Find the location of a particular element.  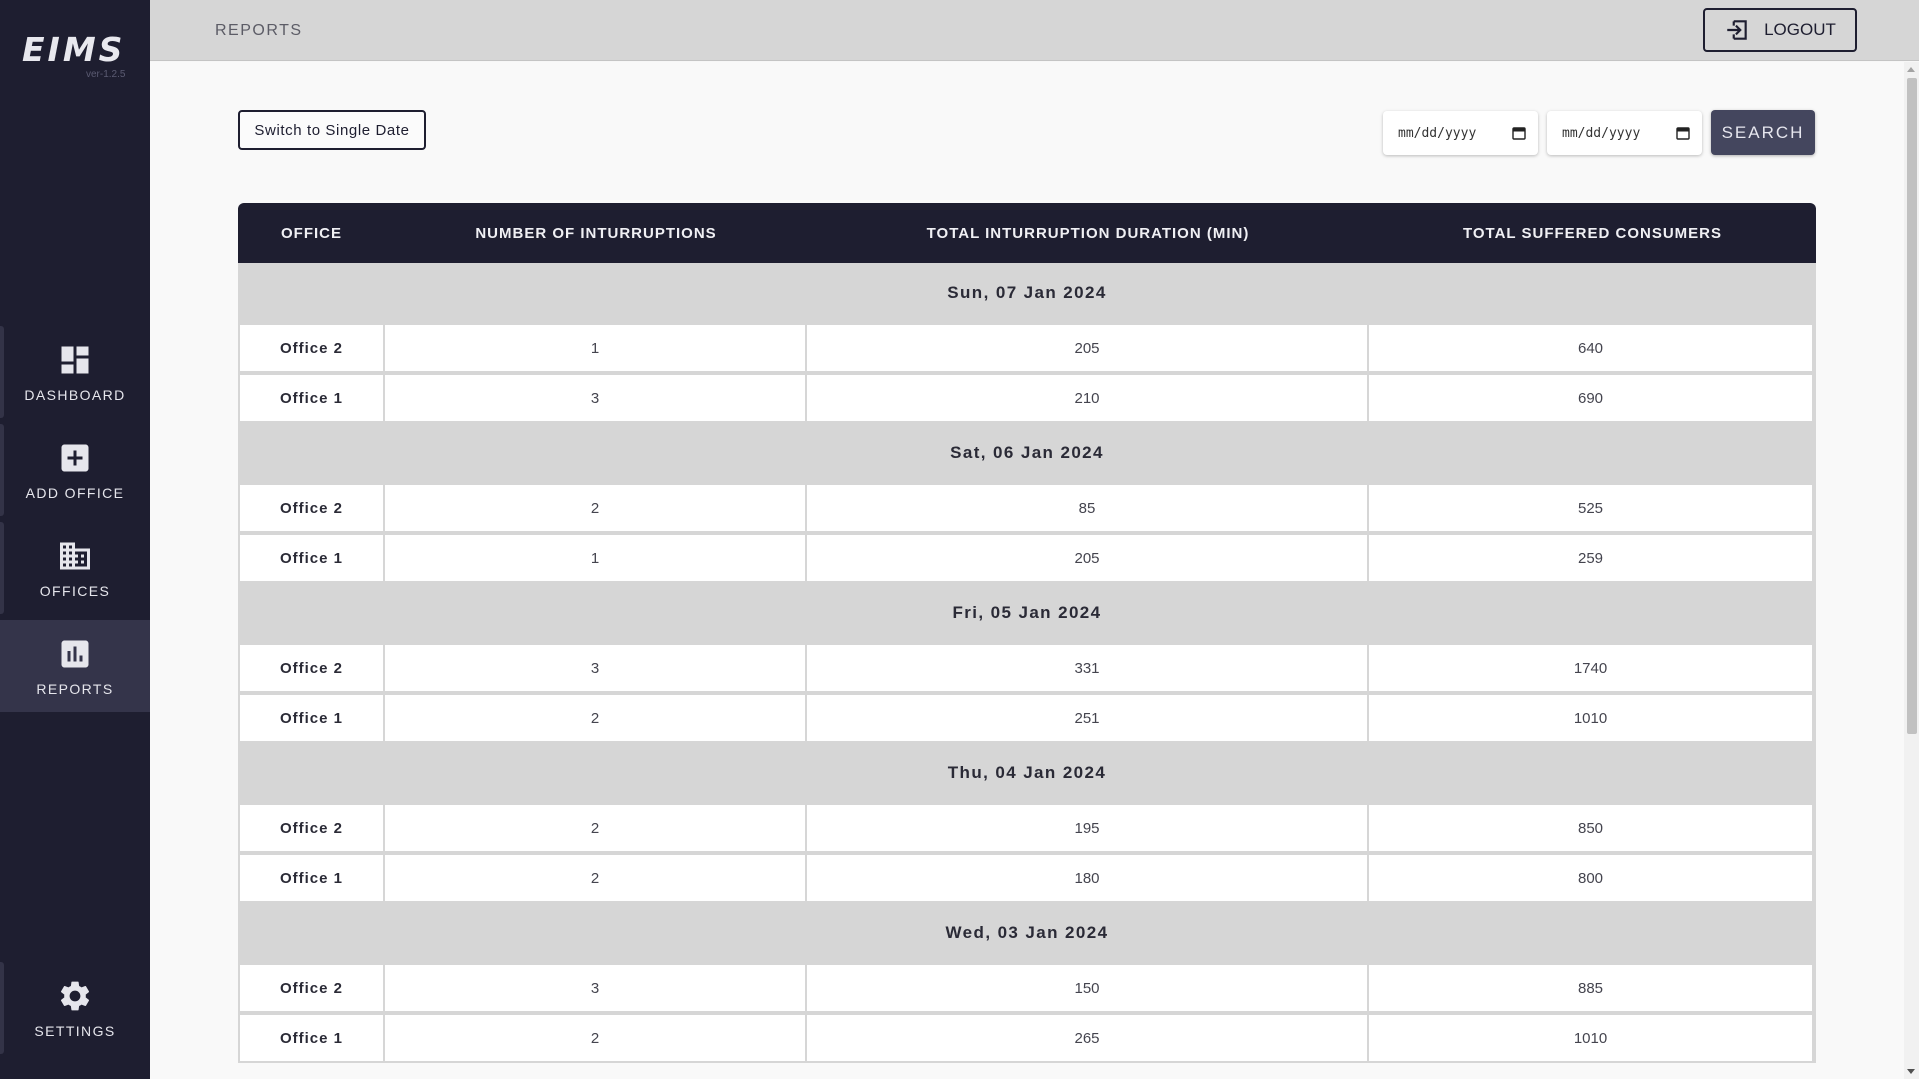

cell-consumers: 800 is located at coordinates (1590, 878).